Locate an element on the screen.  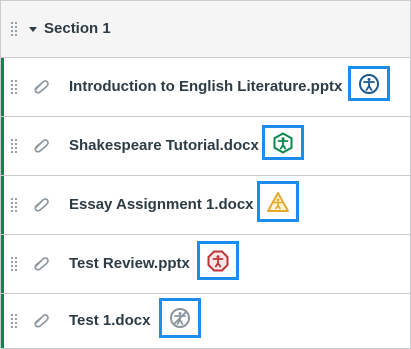
accessibility-octagon-icon is located at coordinates (218, 260).